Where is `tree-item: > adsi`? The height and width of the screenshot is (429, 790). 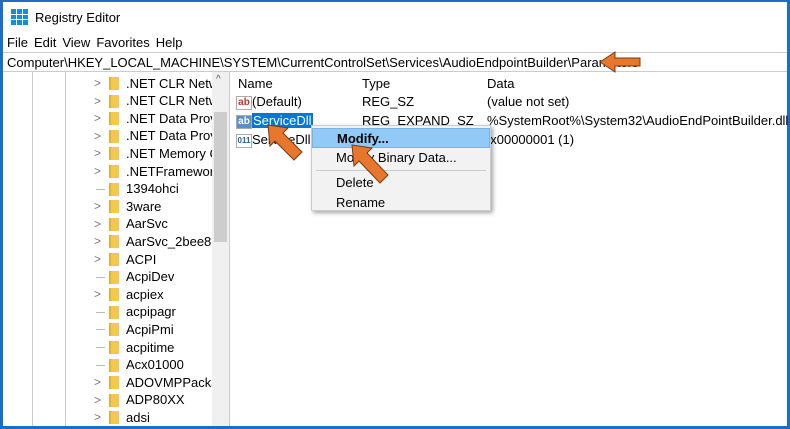 tree-item: > adsi is located at coordinates (109, 417).